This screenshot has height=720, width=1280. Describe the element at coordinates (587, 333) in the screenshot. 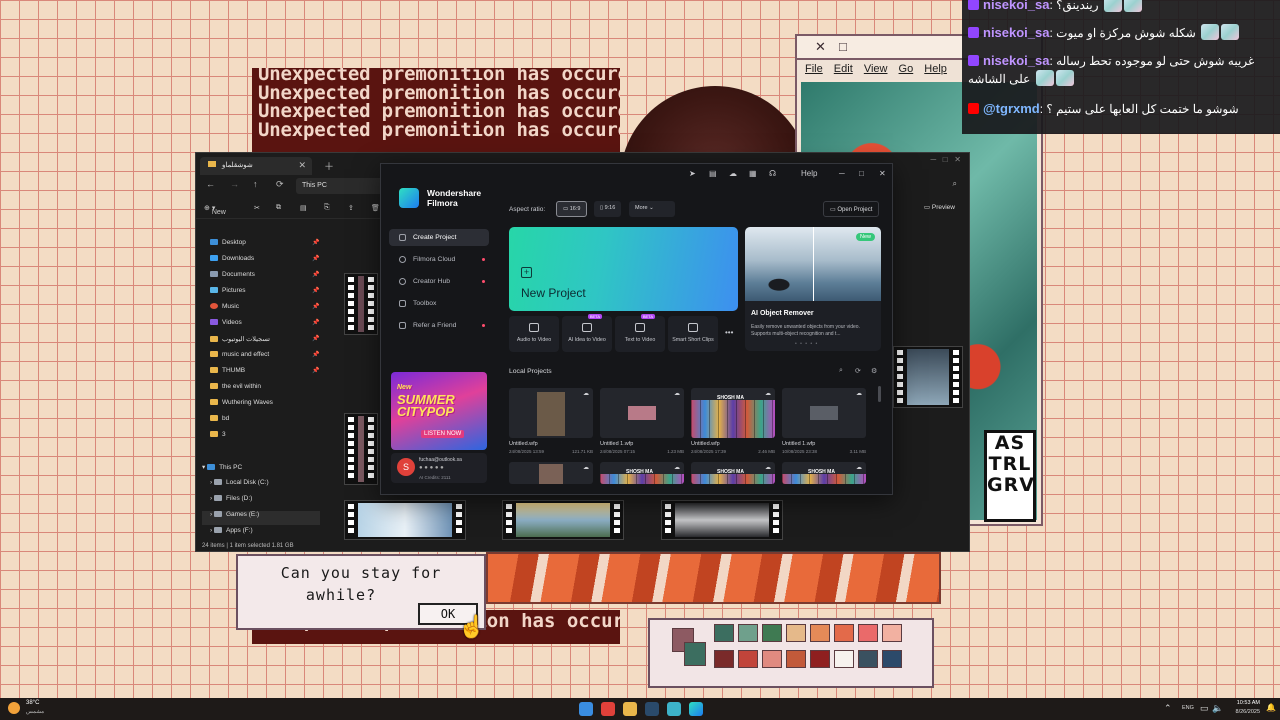

I see `ai-idea-to-video-button: BETA AI Idea to Video` at that location.